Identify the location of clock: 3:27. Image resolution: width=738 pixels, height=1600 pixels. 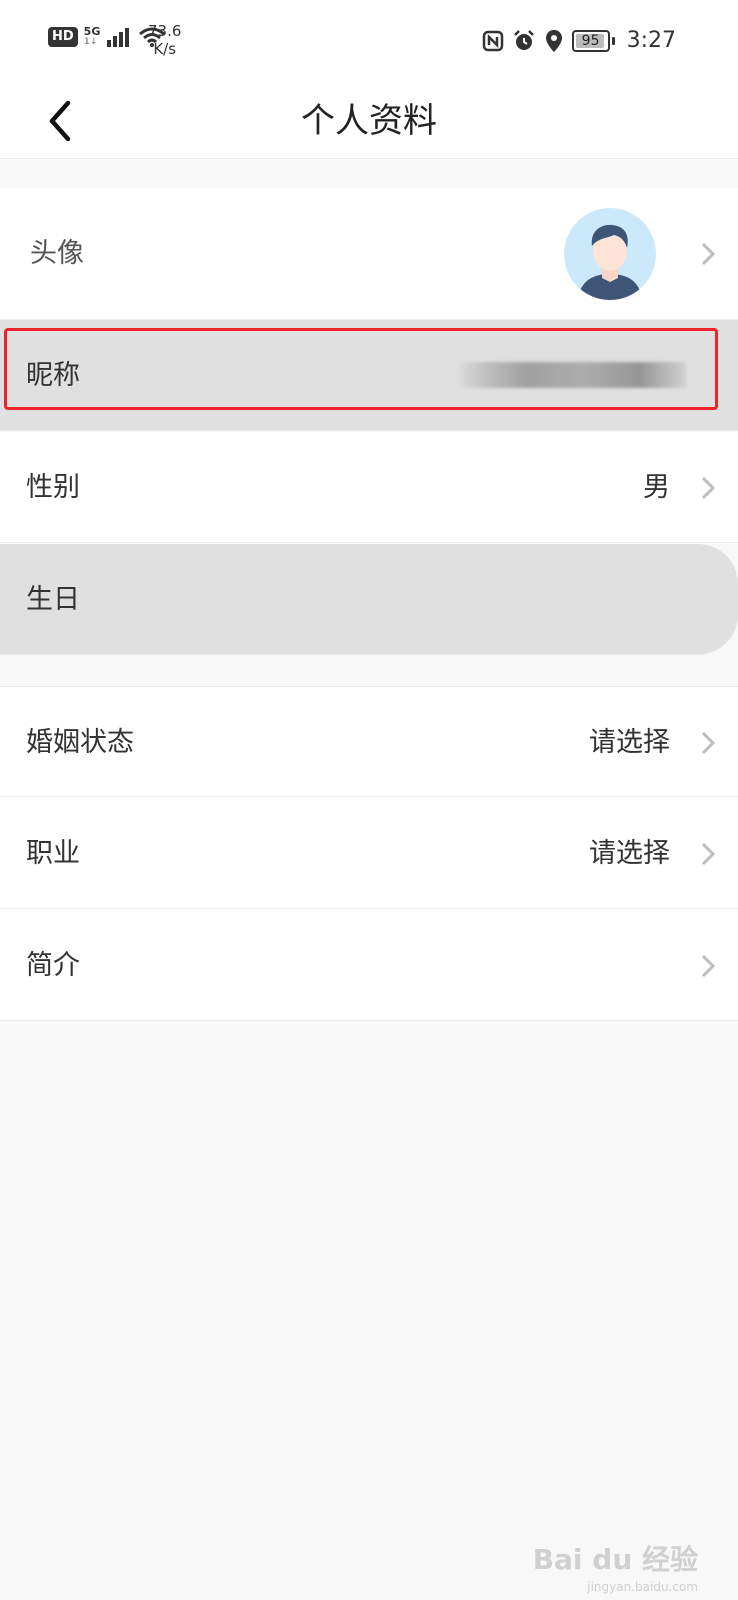
(651, 40).